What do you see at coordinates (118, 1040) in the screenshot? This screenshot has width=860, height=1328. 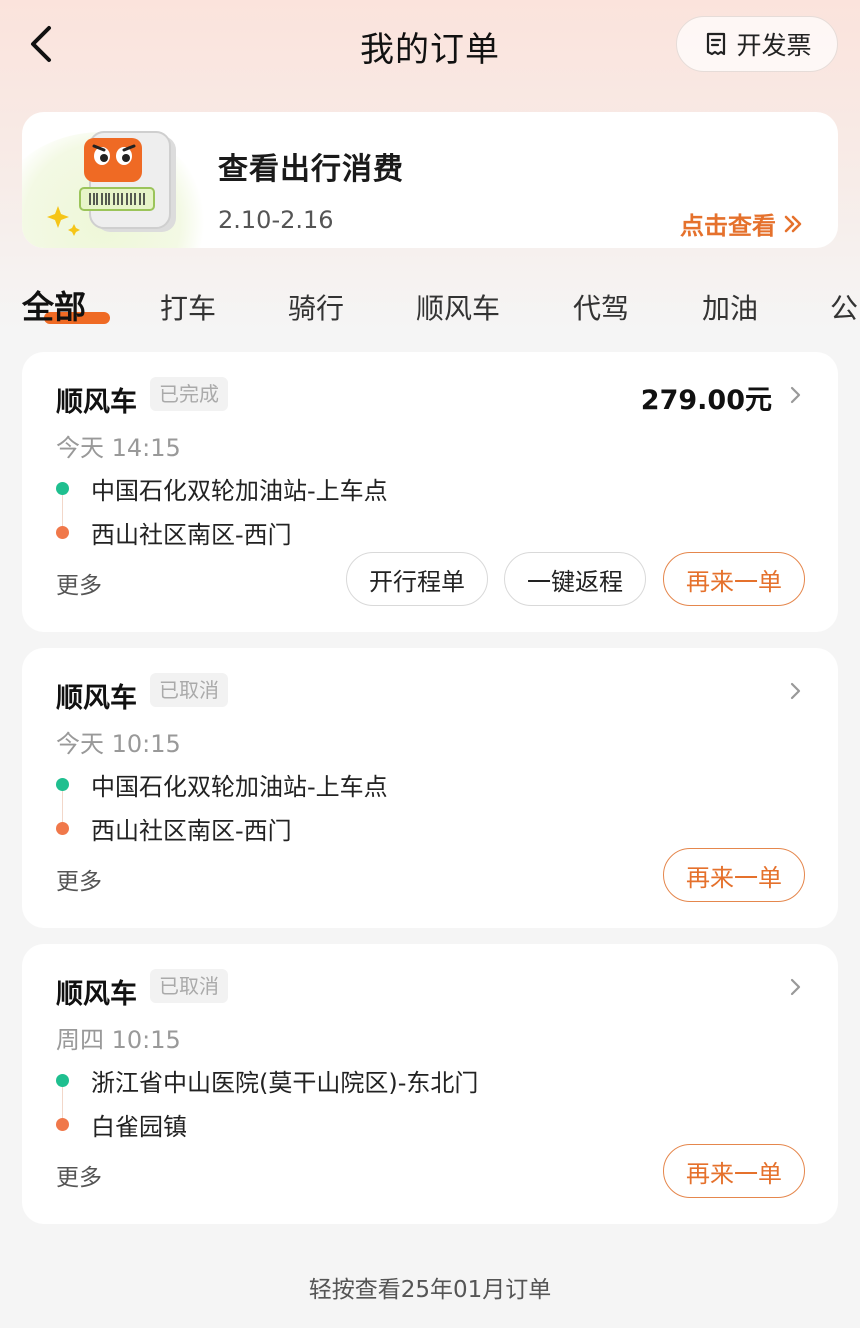 I see `order-time: 周四 10:15` at bounding box center [118, 1040].